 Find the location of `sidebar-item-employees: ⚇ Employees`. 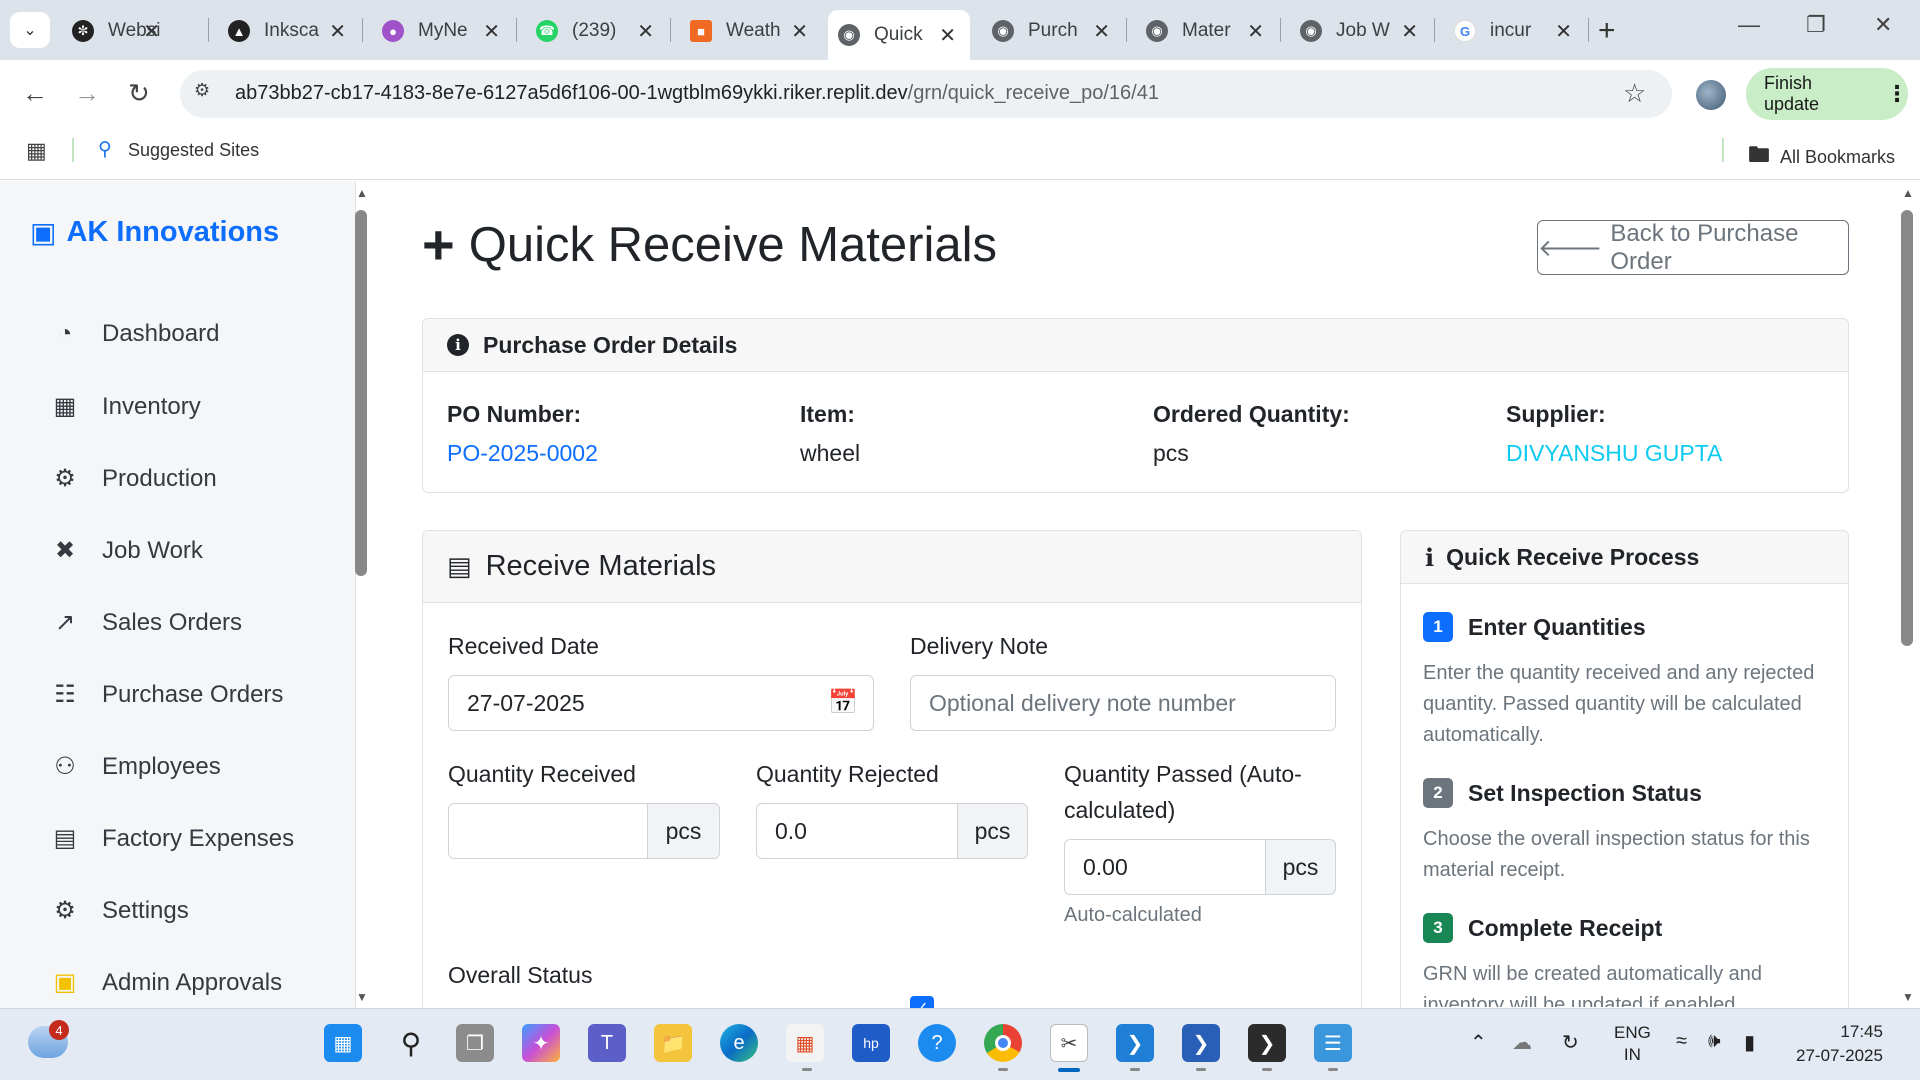

sidebar-item-employees: ⚇ Employees is located at coordinates (135, 766).